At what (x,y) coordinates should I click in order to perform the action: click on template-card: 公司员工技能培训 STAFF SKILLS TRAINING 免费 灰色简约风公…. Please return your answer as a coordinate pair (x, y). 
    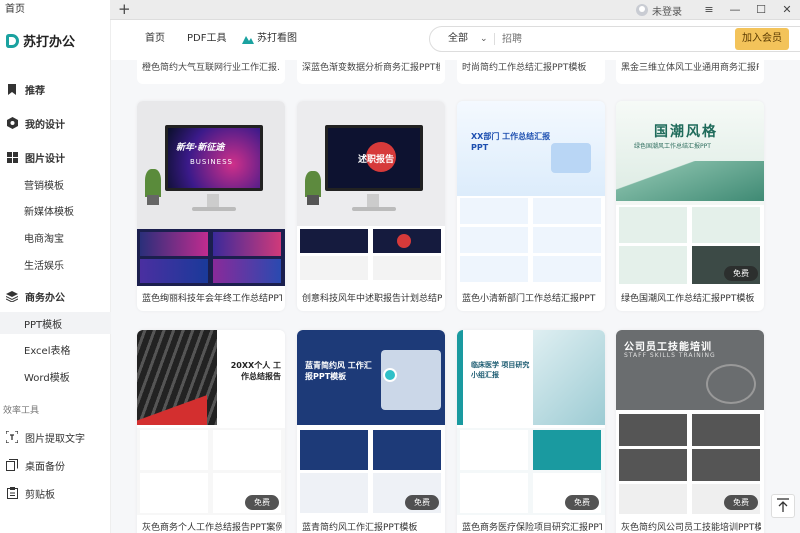
    Looking at the image, I should click on (690, 431).